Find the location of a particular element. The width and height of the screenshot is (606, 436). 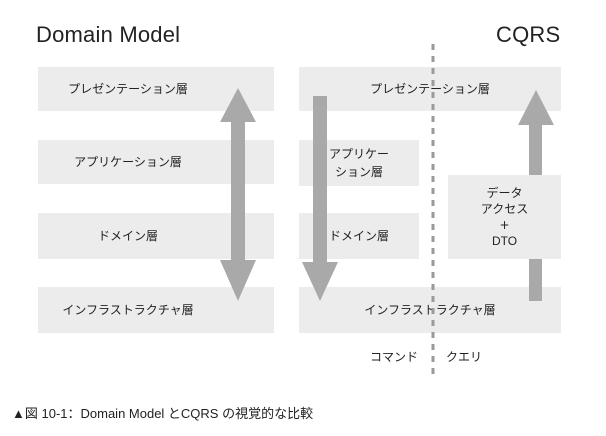

dm-arrow-shaft is located at coordinates (238, 191).